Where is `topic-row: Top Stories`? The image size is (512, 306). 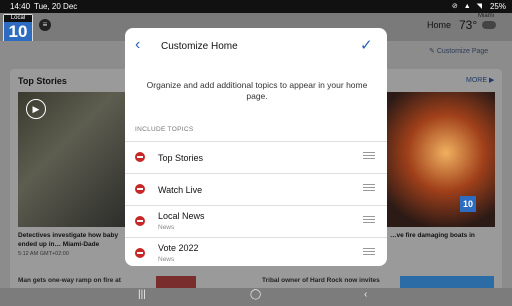
topic-row: Top Stories is located at coordinates (256, 157).